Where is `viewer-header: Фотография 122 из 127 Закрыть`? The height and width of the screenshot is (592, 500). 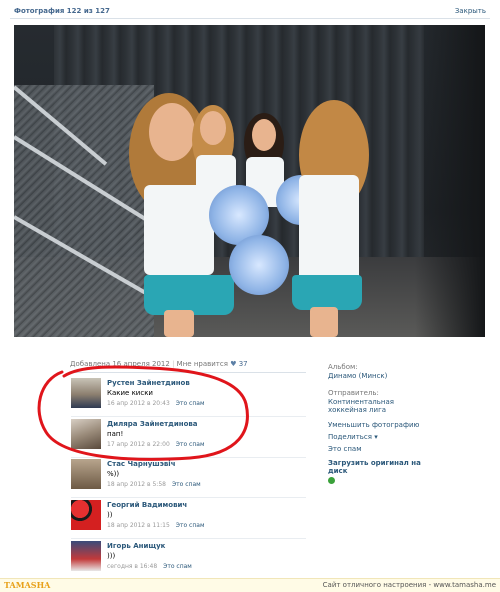 viewer-header: Фотография 122 из 127 Закрыть is located at coordinates (250, 12).